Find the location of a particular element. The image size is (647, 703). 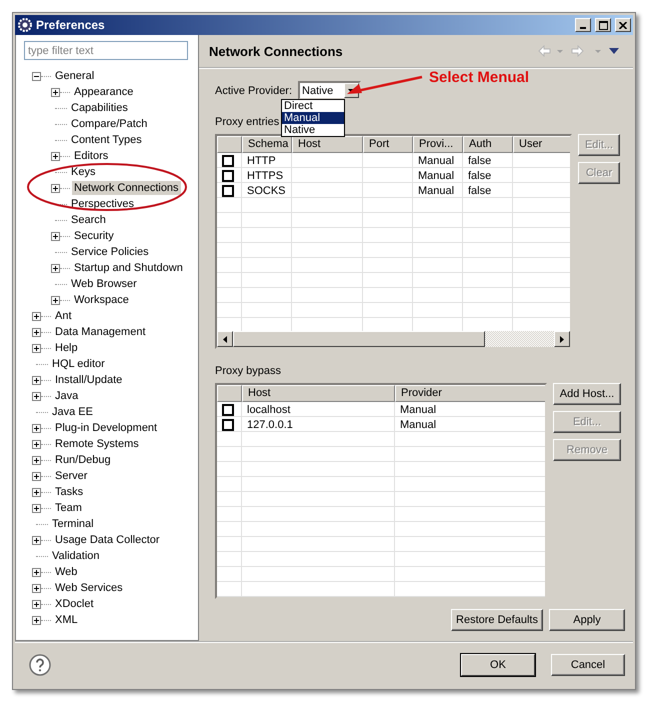

minimize-button is located at coordinates (583, 25).